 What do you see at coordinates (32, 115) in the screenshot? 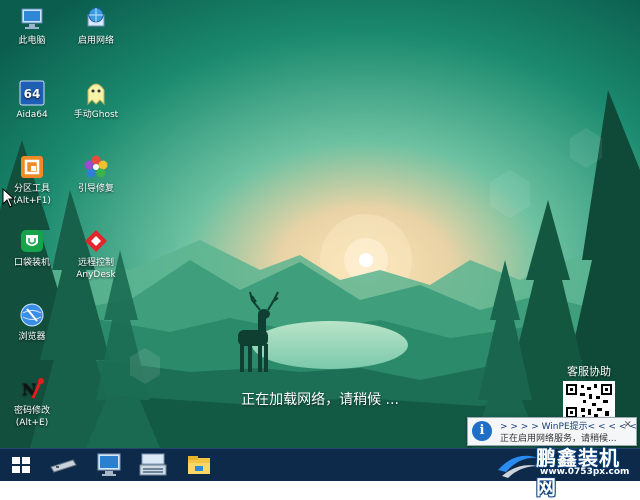
I see `desktop-icon-label: Aida64` at bounding box center [32, 115].